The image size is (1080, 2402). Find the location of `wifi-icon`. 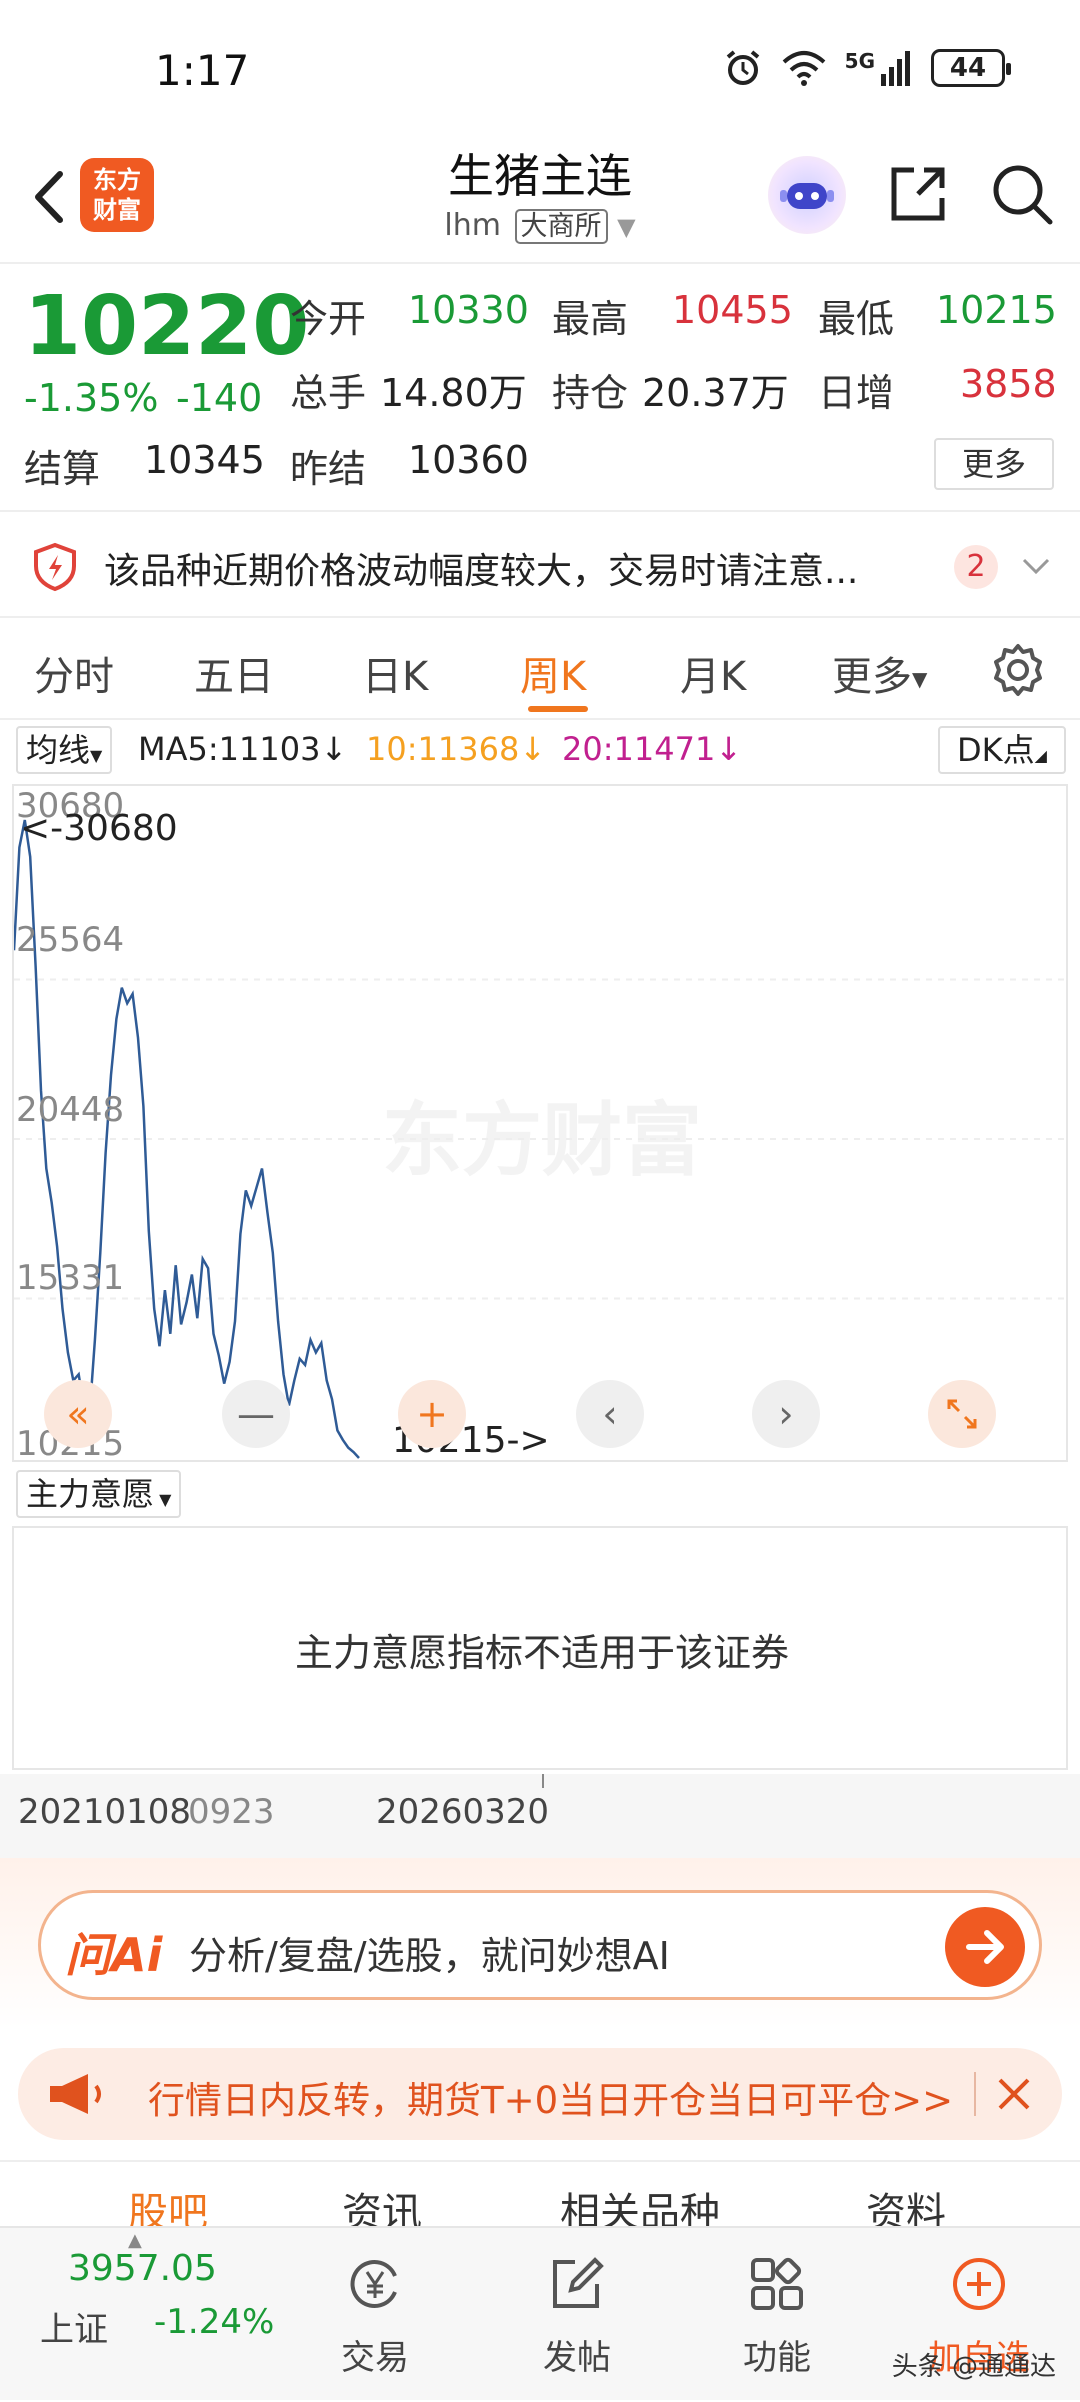

wifi-icon is located at coordinates (803, 68).